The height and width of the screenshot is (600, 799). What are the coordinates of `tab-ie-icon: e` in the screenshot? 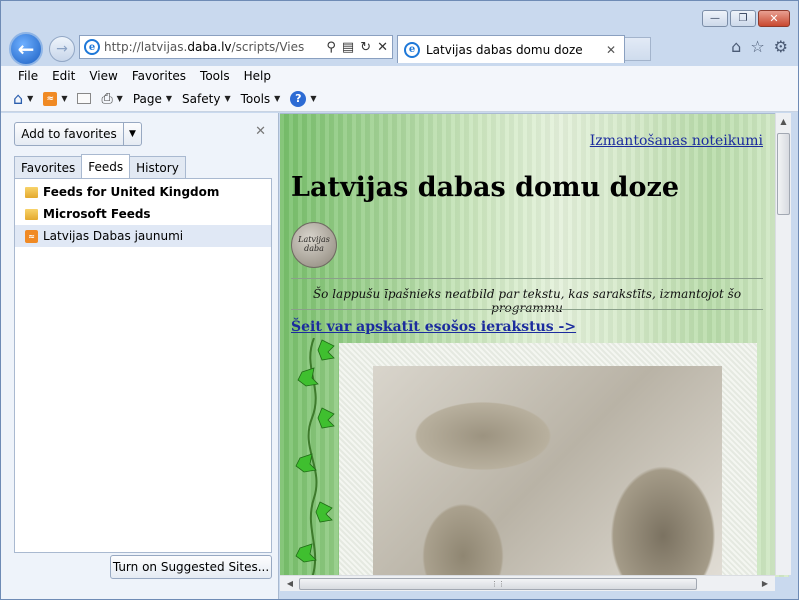 It's located at (412, 49).